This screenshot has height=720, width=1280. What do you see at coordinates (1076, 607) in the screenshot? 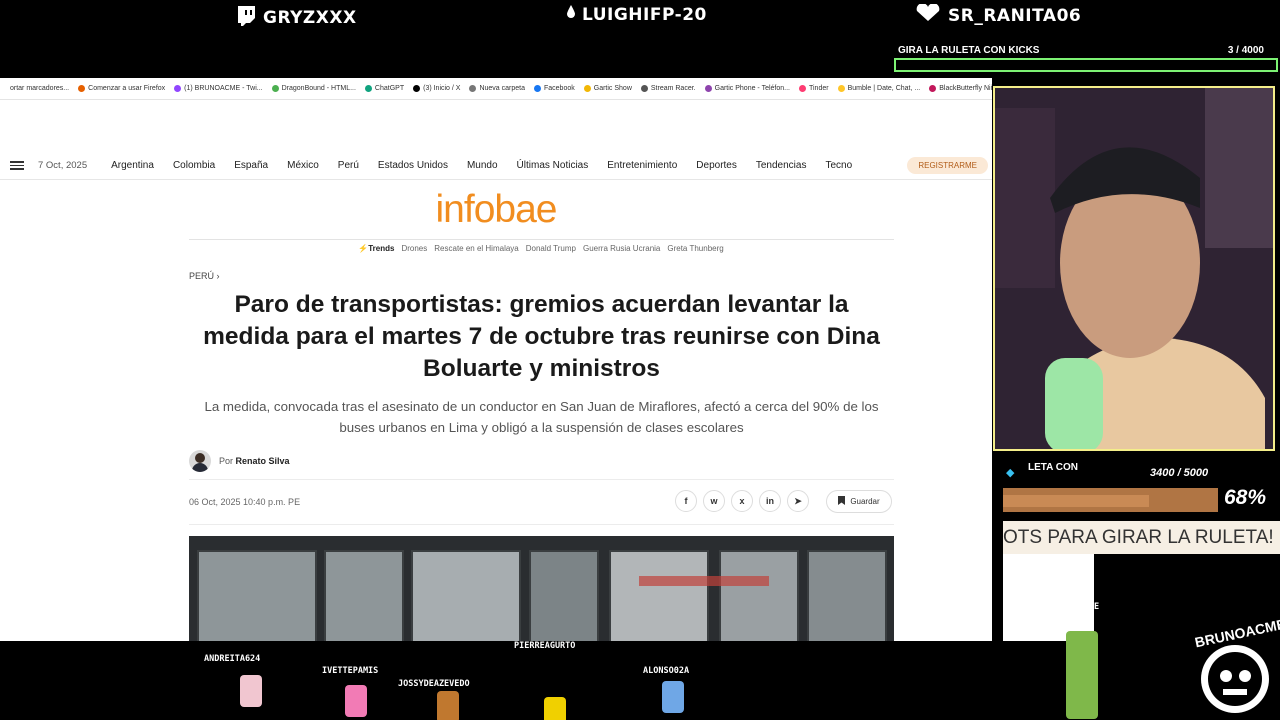
I see `streamer-label: BRUNOACME` at bounding box center [1076, 607].